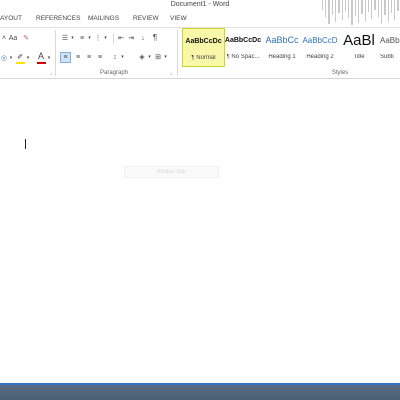 The image size is (400, 400). What do you see at coordinates (320, 57) in the screenshot?
I see `style-name: Heading 2` at bounding box center [320, 57].